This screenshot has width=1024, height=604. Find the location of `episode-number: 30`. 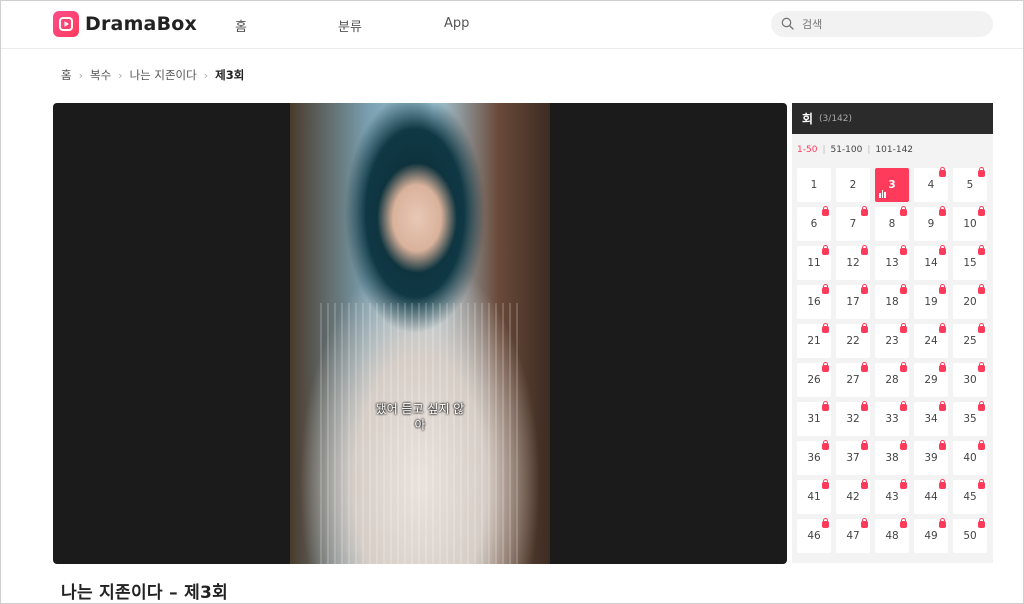

episode-number: 30 is located at coordinates (970, 380).